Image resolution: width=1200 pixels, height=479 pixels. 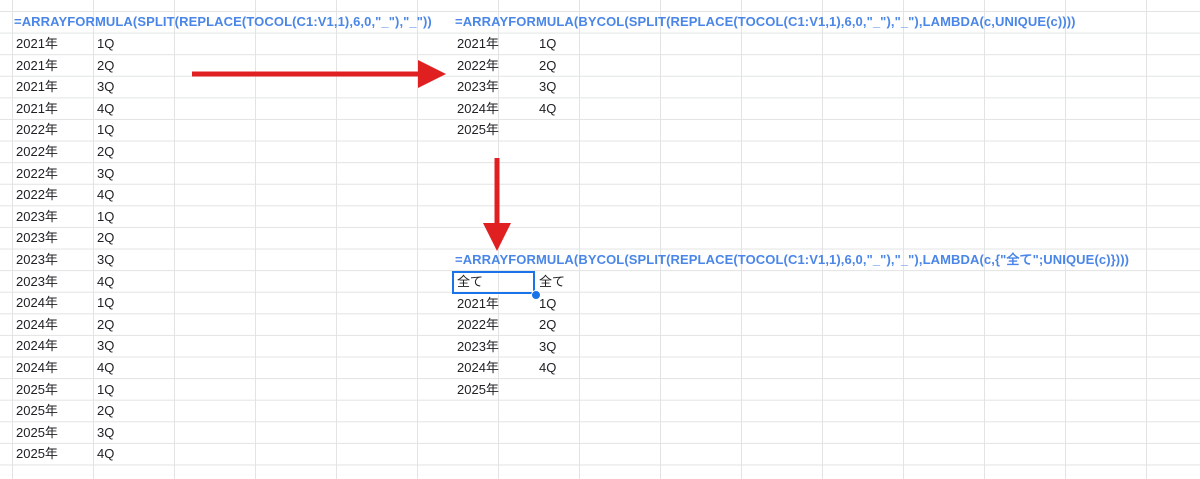 I want to click on right-arrow, so click(x=319, y=74).